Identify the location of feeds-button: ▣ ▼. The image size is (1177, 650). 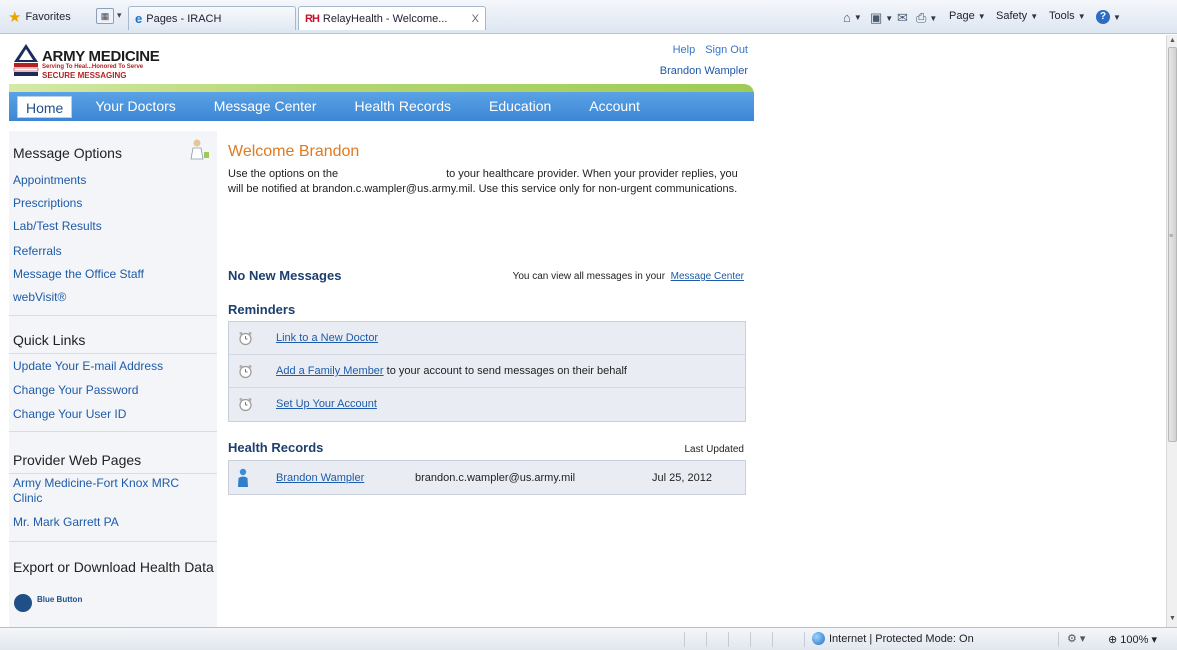
(881, 18).